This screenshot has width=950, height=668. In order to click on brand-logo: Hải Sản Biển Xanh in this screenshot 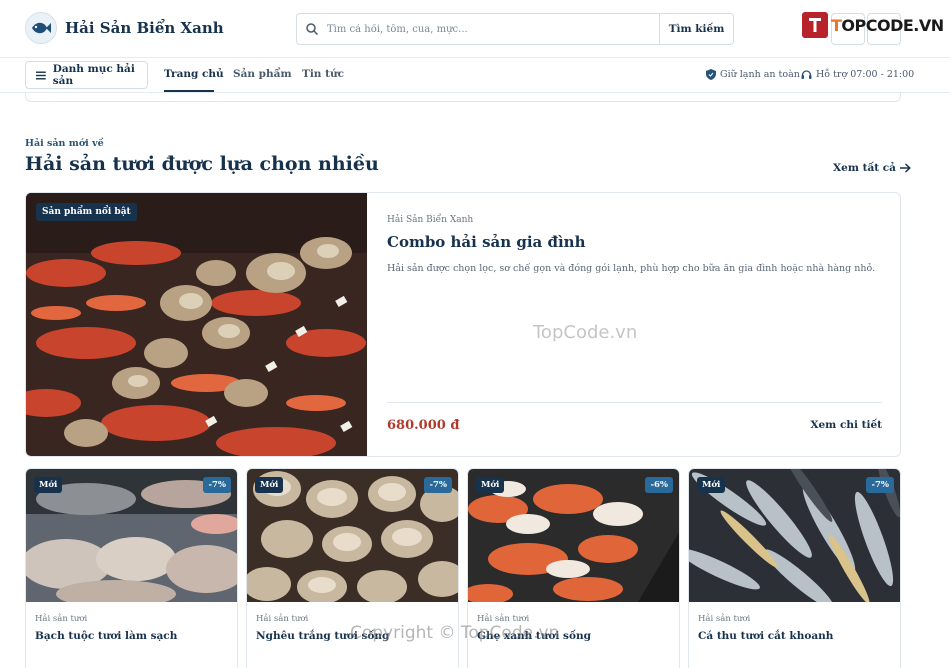, I will do `click(124, 28)`.